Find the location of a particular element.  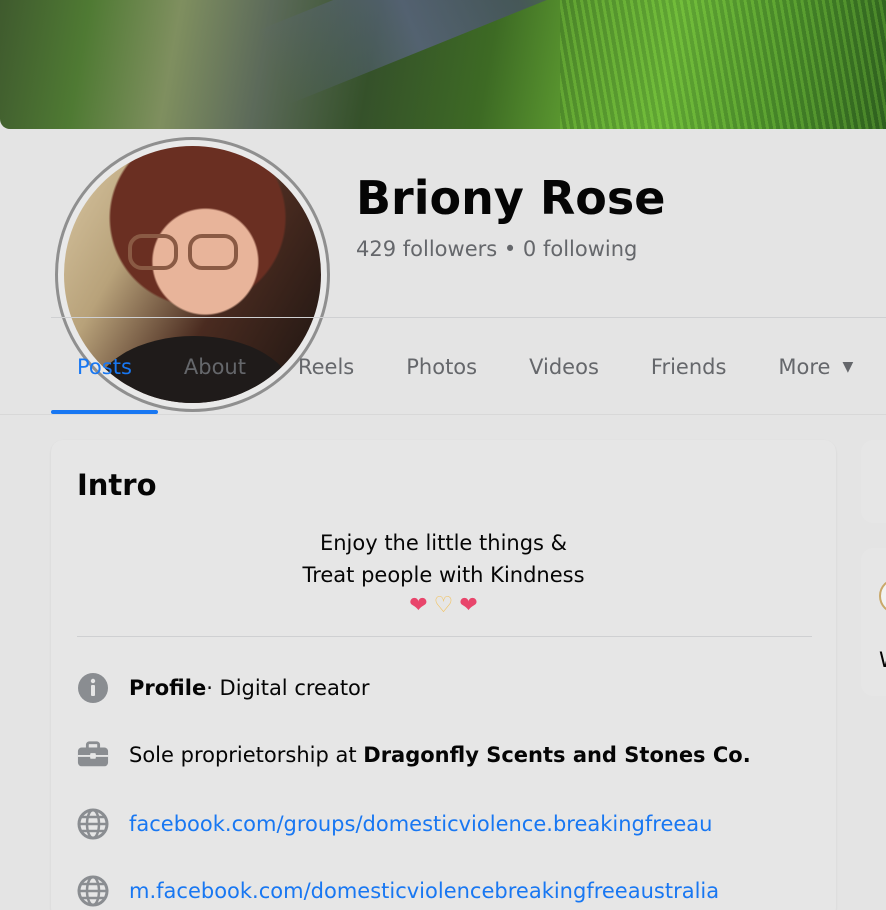

tab-posts: Posts is located at coordinates (104, 367).